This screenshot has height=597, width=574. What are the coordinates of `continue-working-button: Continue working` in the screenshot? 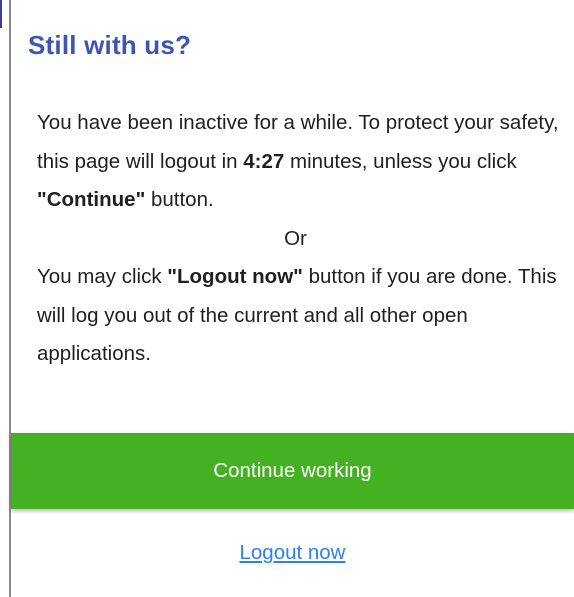 It's located at (292, 471).